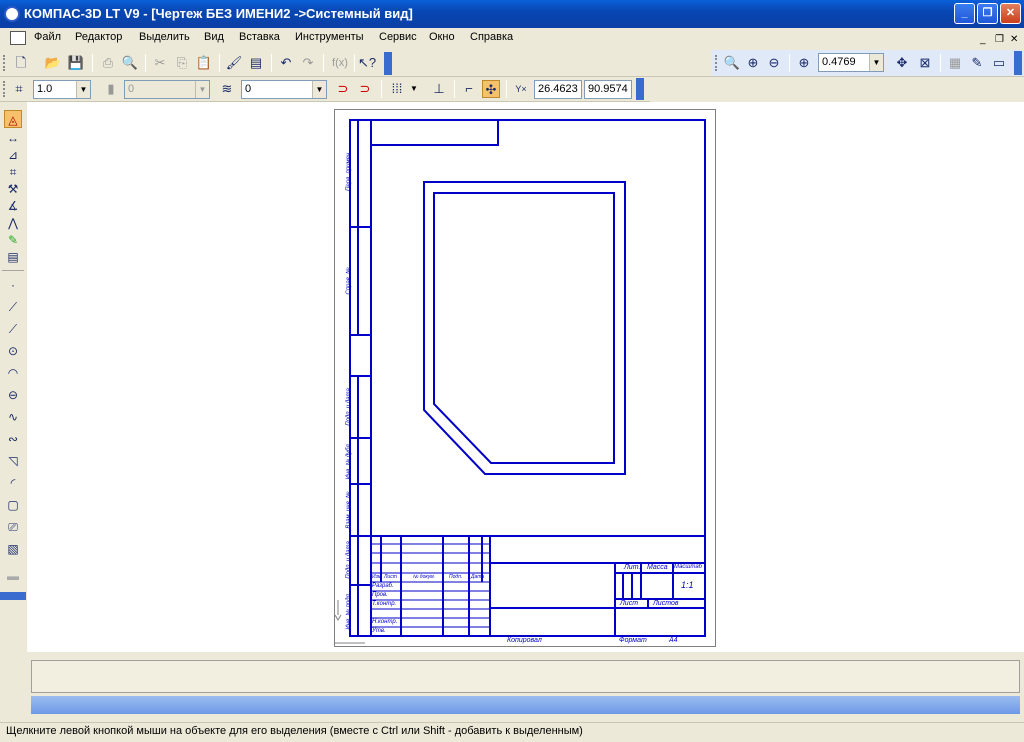  I want to click on coord-y-field: 90.9574, so click(608, 89).